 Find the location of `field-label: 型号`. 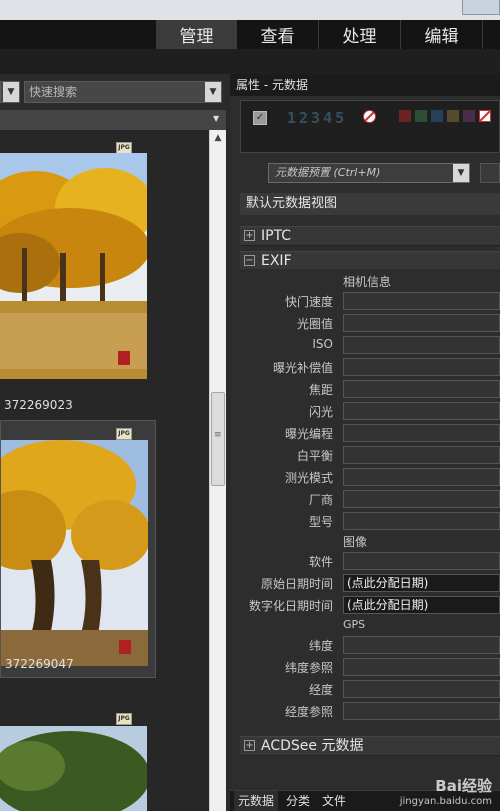

field-label: 型号 is located at coordinates (320, 522).